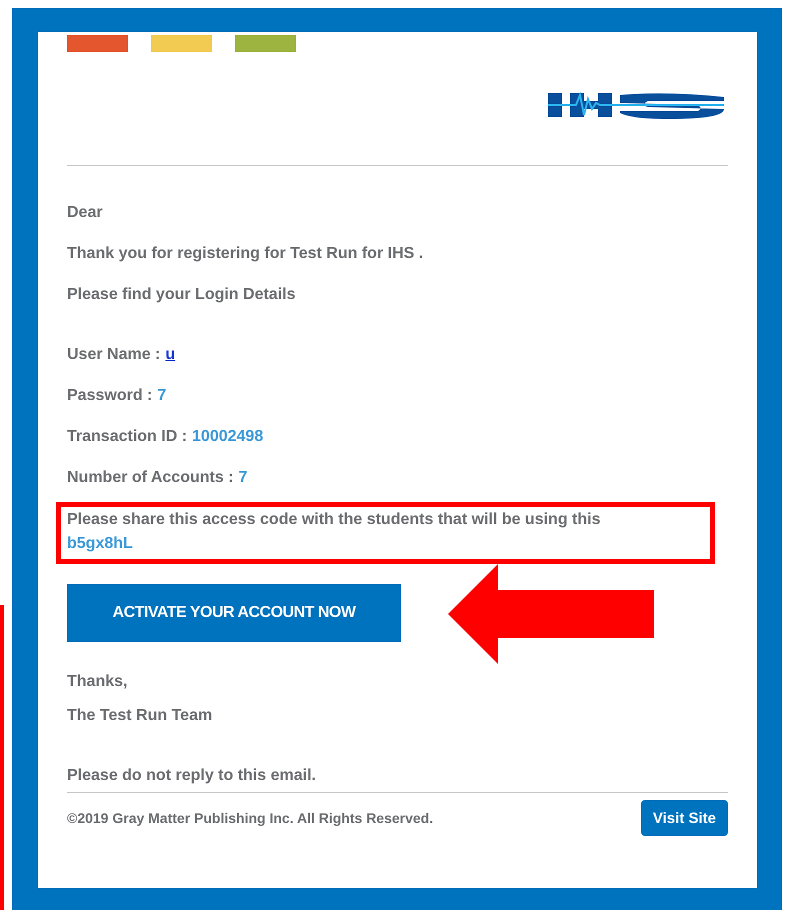  What do you see at coordinates (113, 354) in the screenshot?
I see `detail-label: User Name :` at bounding box center [113, 354].